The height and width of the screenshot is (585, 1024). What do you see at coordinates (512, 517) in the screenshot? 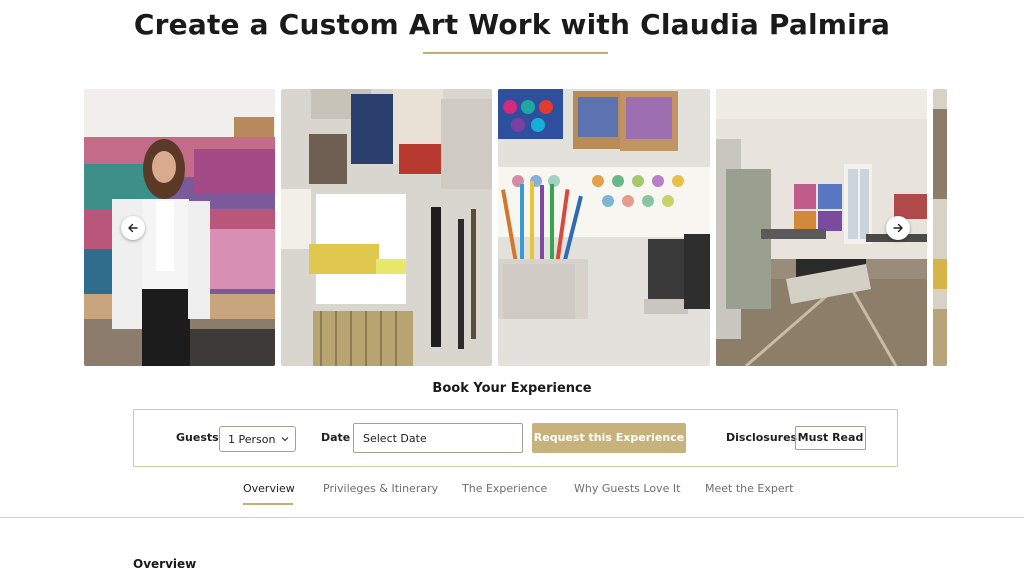
I see `tabs-divider` at bounding box center [512, 517].